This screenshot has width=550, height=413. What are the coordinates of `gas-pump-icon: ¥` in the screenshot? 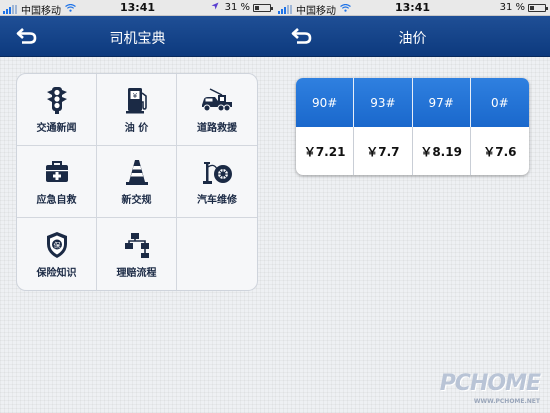 It's located at (137, 100).